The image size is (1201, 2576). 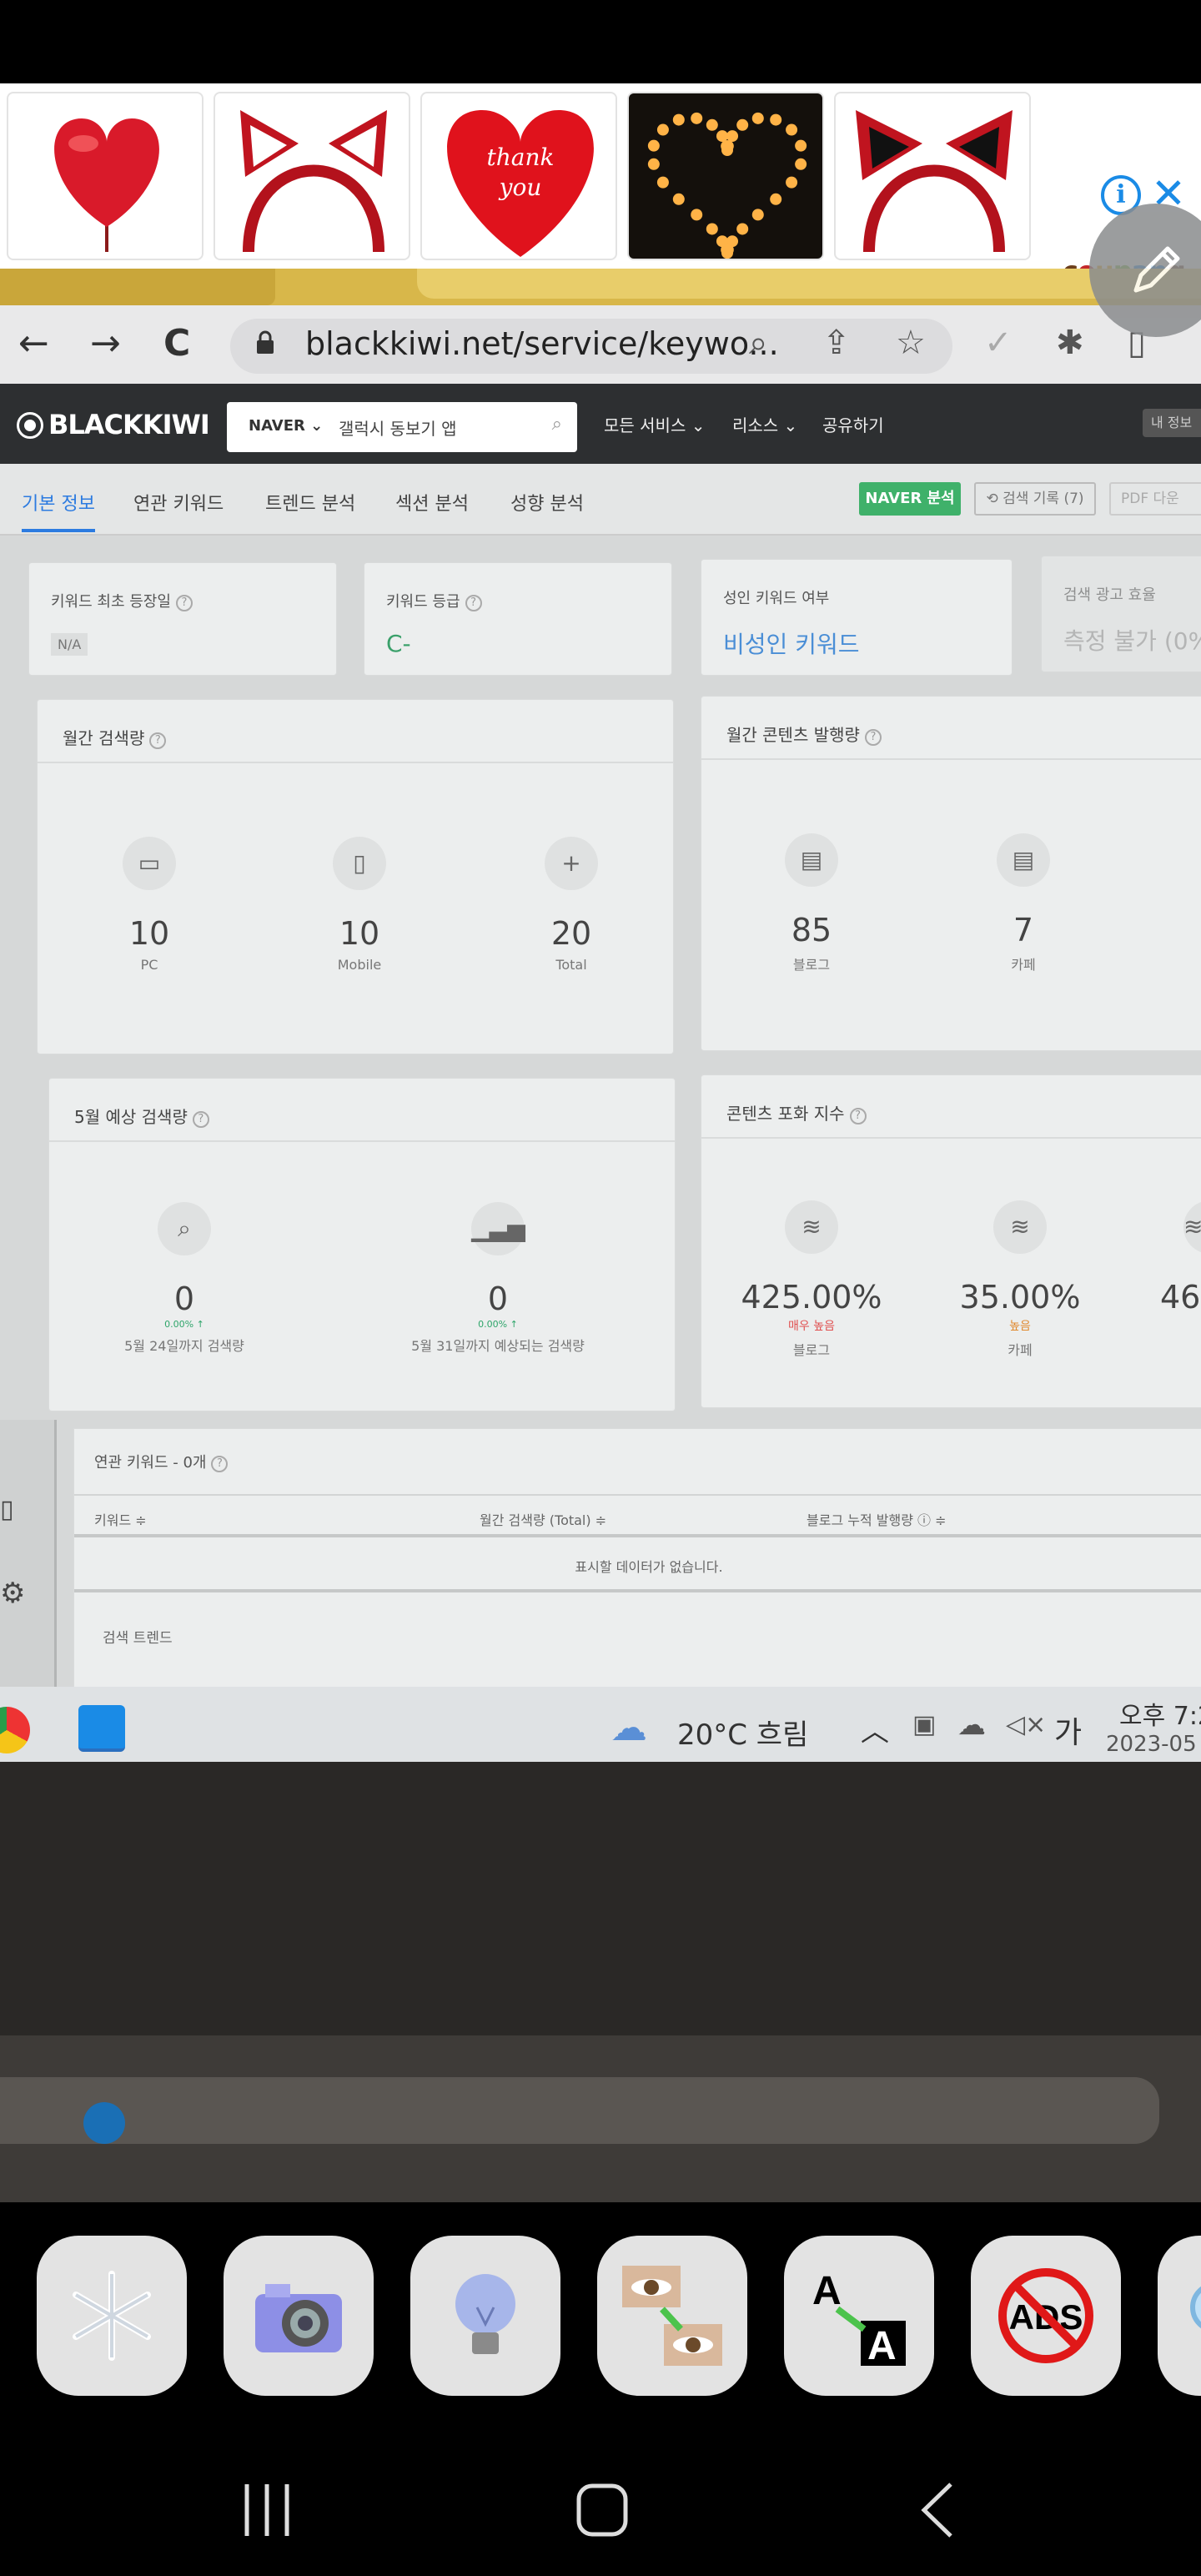 I want to click on tab-trend-analysis: 트렌드 분석, so click(x=310, y=502).